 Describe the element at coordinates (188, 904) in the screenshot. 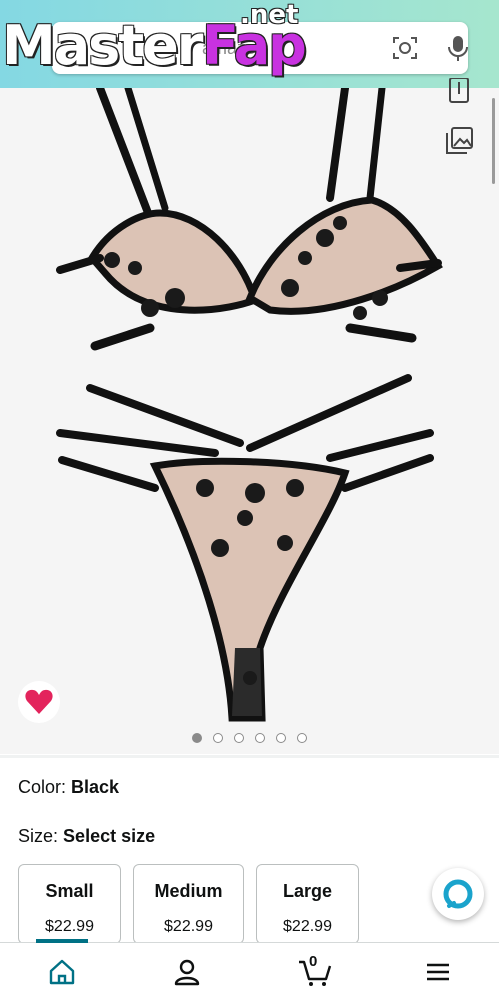

I see `size-option-medium: Medium $22.99` at that location.